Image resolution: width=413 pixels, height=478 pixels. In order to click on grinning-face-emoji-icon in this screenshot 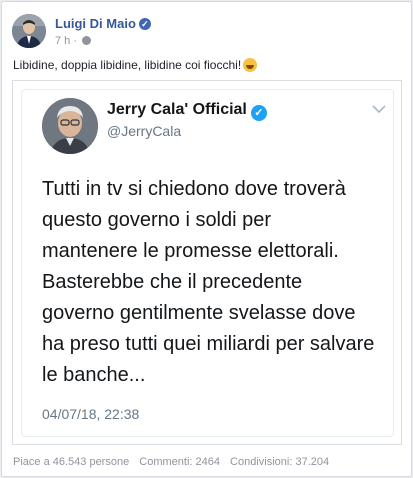, I will do `click(250, 65)`.